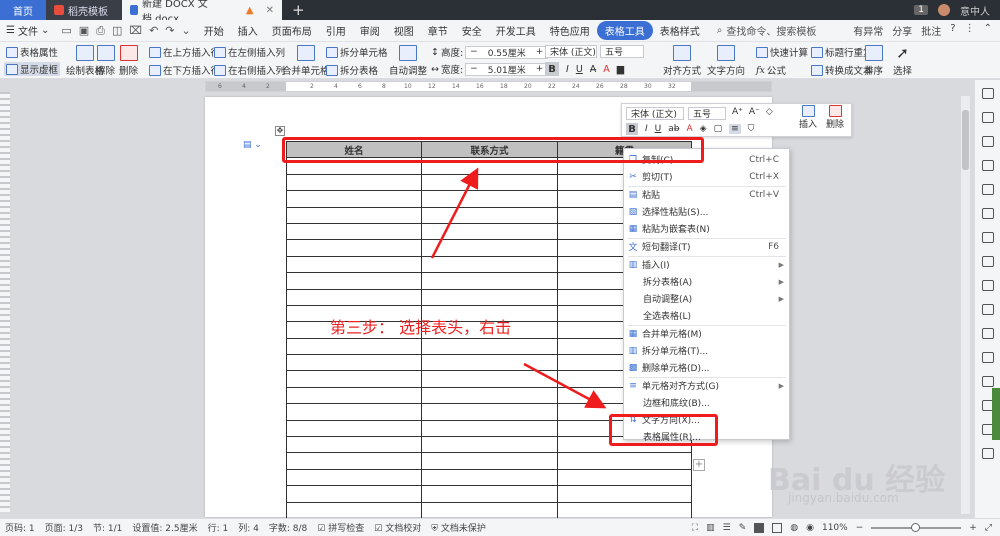  I want to click on text-box-icon, so click(988, 309).